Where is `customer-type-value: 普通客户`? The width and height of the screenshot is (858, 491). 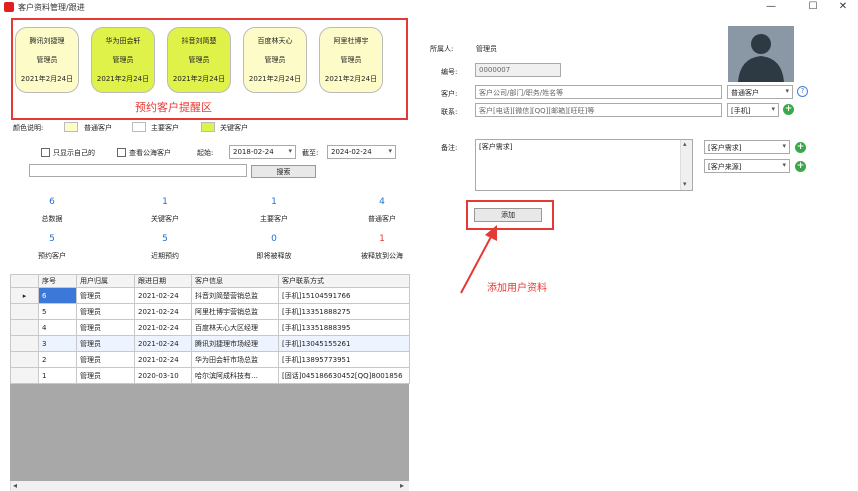 customer-type-value: 普通客户 is located at coordinates (745, 93).